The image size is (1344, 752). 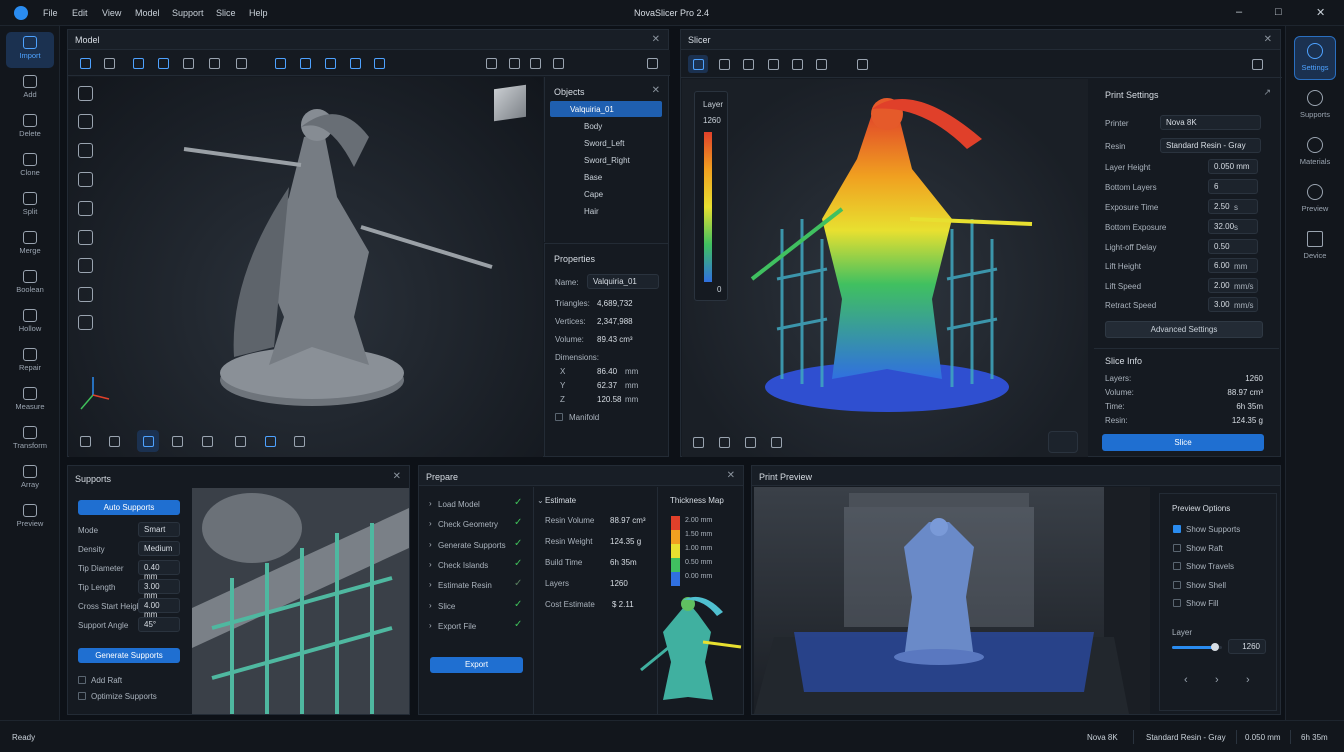 I want to click on settings-button: Settings, so click(x=1315, y=58).